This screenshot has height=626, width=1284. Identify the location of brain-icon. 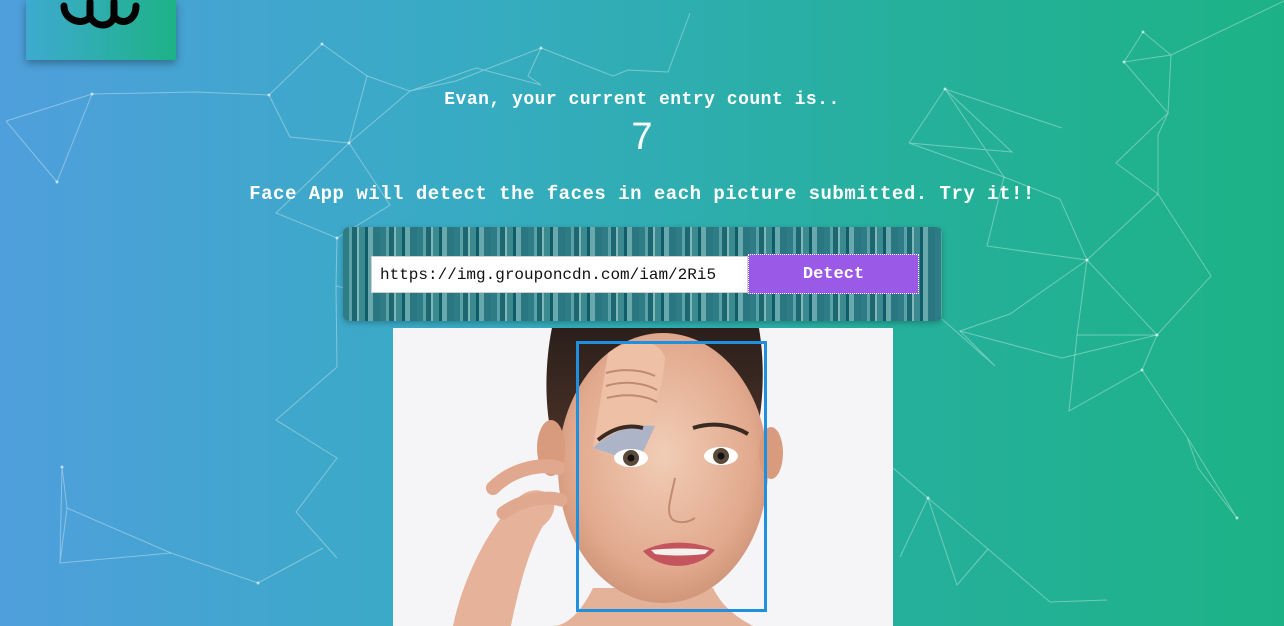
(100, 14).